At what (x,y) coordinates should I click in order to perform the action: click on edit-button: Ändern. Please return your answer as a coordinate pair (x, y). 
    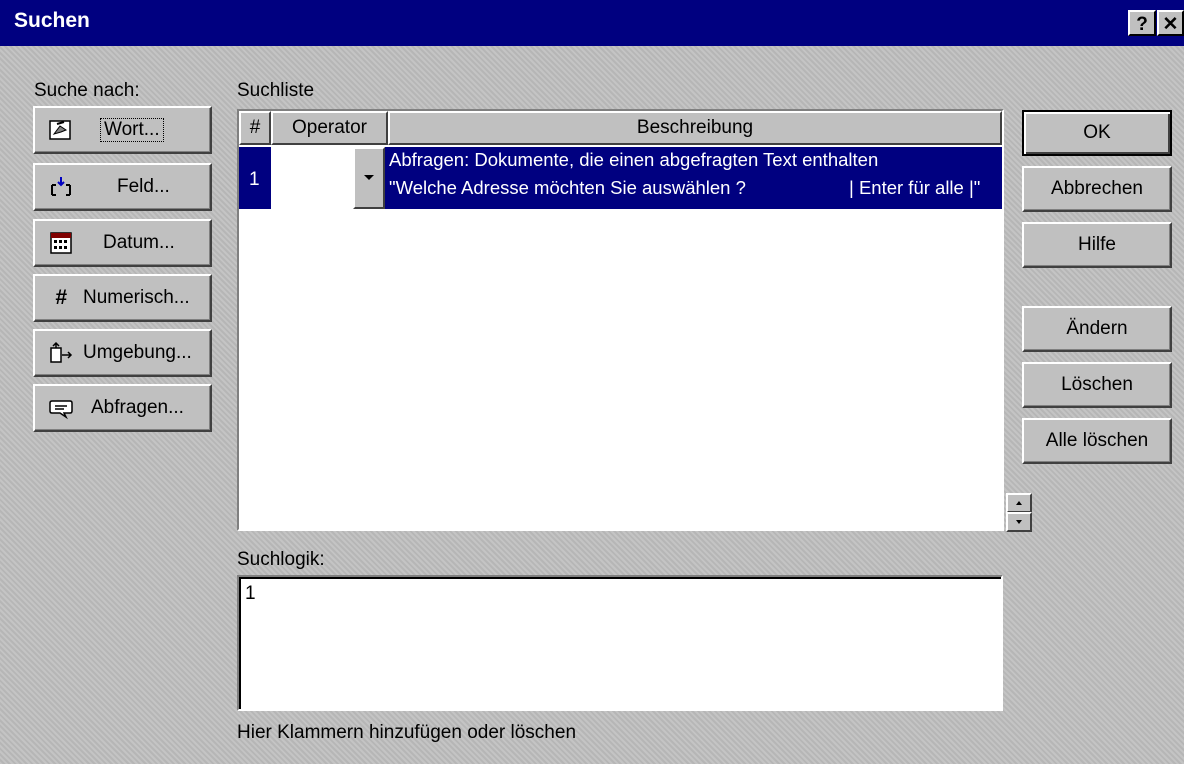
    Looking at the image, I should click on (1097, 329).